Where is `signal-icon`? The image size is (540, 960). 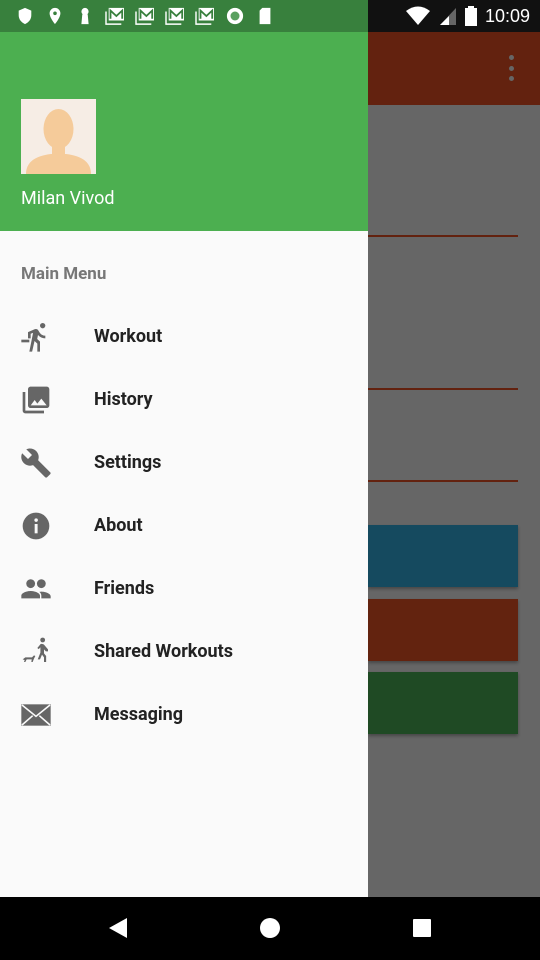 signal-icon is located at coordinates (447, 16).